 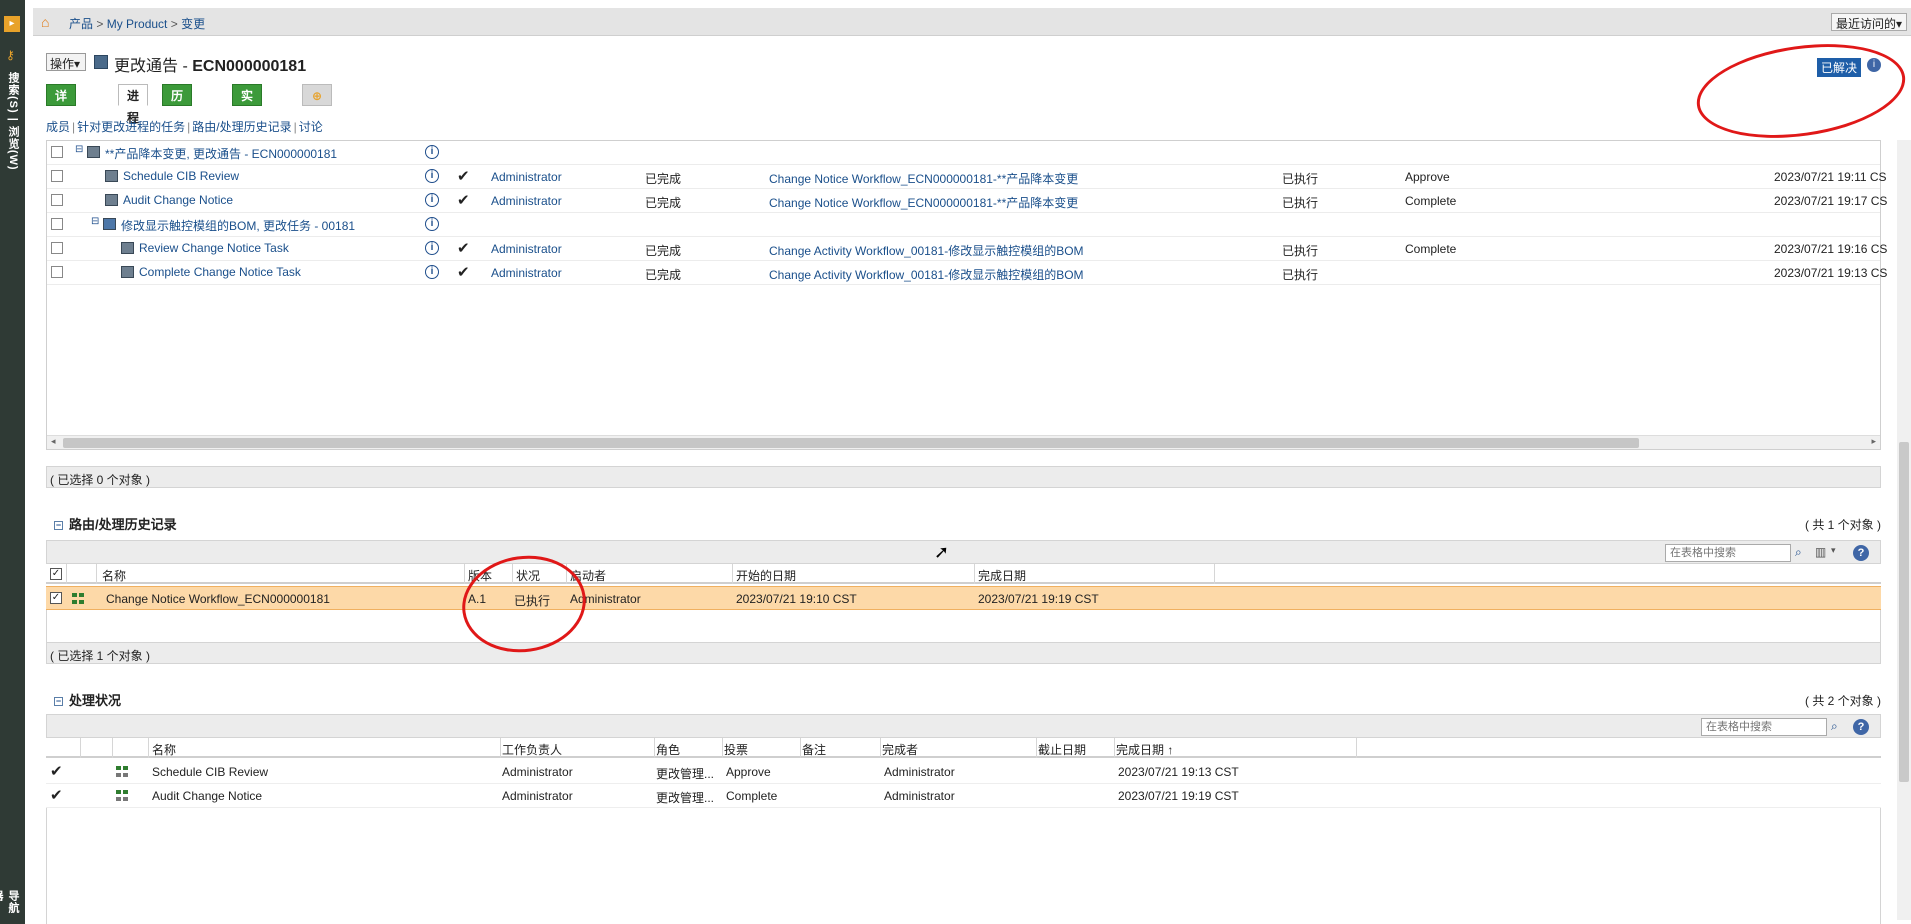 I want to click on vertical-scrollbar, so click(x=1904, y=530).